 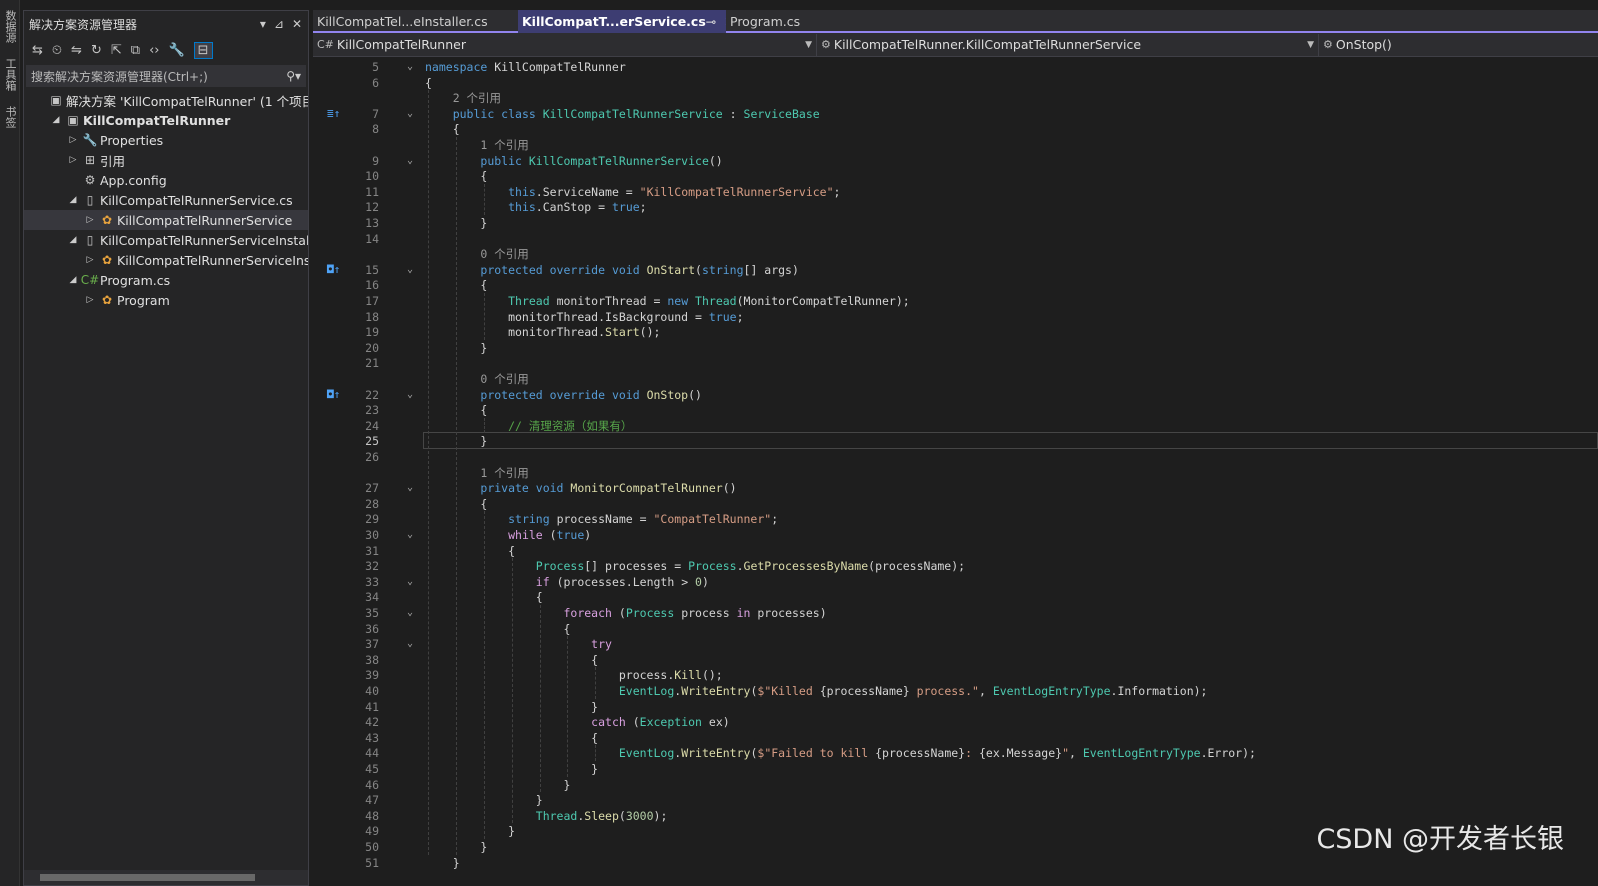 What do you see at coordinates (57, 50) in the screenshot?
I see `history-icon: ⏲` at bounding box center [57, 50].